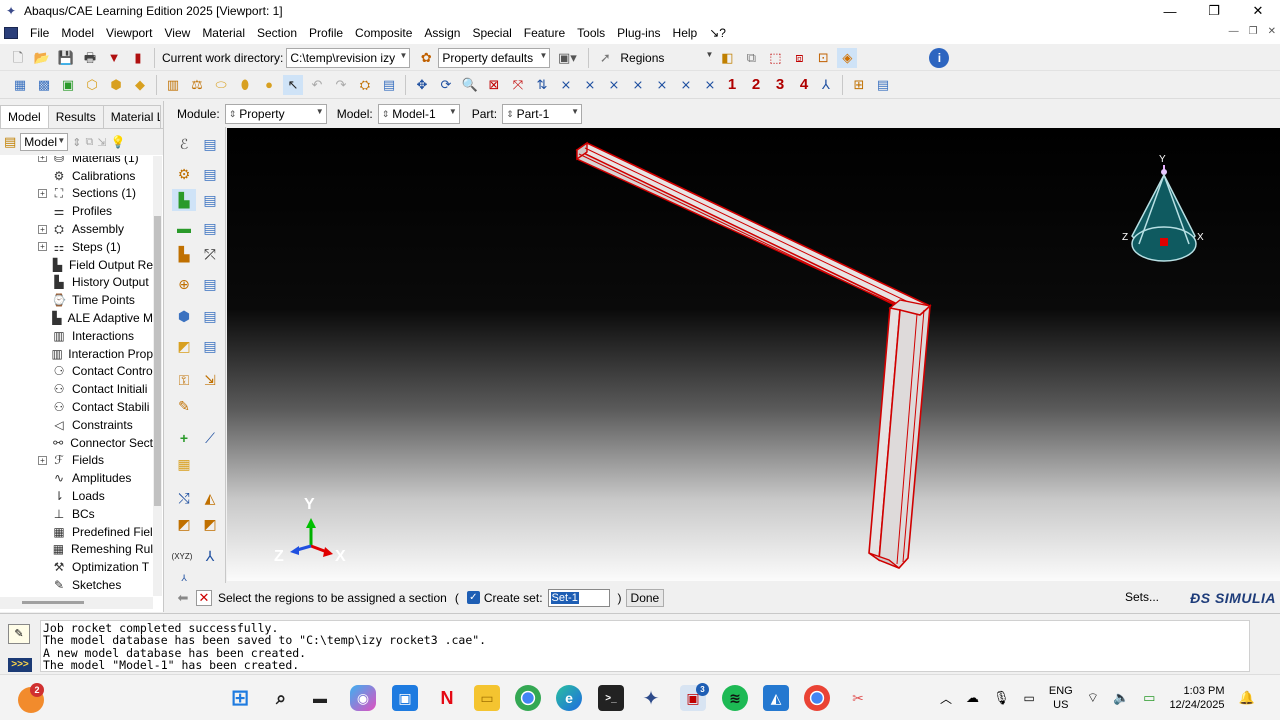 The image size is (1280, 720). I want to click on tree-item: ⚙ Calibrations, so click(76, 176).